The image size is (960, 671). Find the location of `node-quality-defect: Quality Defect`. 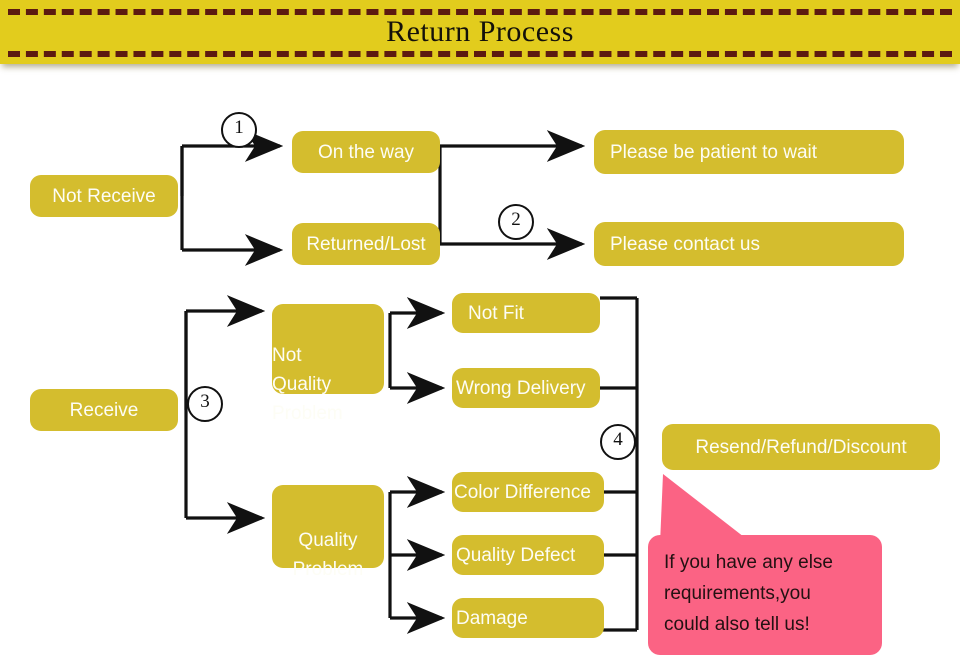

node-quality-defect: Quality Defect is located at coordinates (528, 555).